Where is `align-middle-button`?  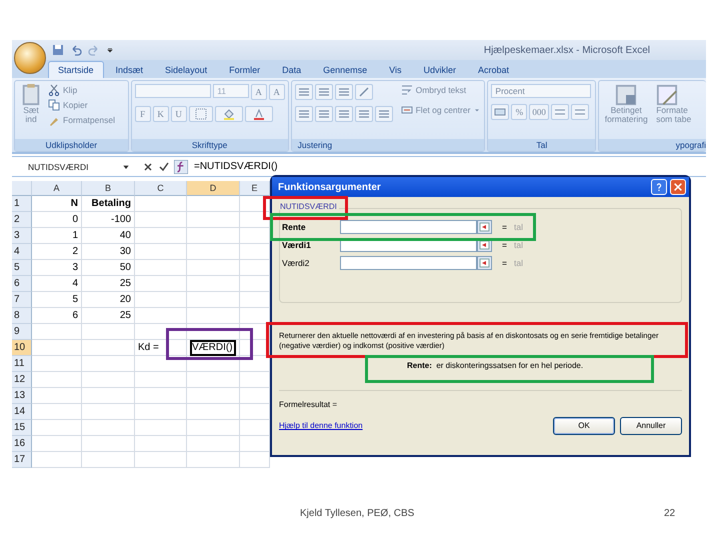 align-middle-button is located at coordinates (323, 92).